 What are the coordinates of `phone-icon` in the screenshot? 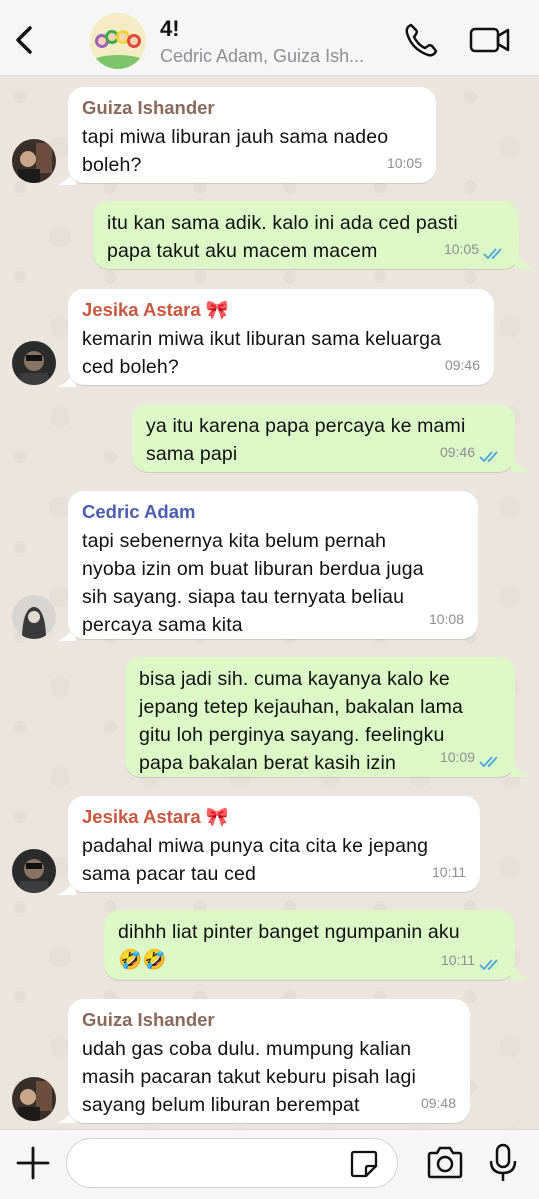 It's located at (421, 40).